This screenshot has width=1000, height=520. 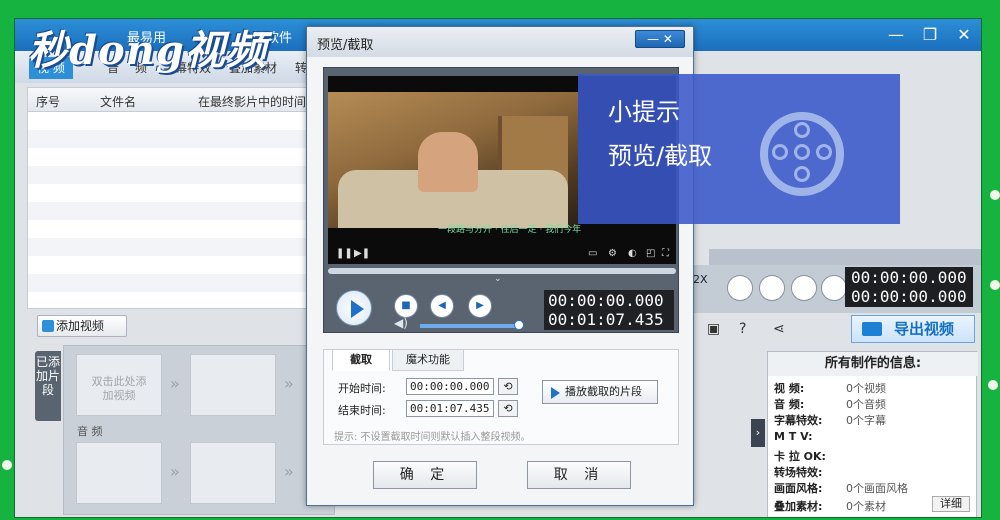 I want to click on prev-frame-button: ◀, so click(x=442, y=306).